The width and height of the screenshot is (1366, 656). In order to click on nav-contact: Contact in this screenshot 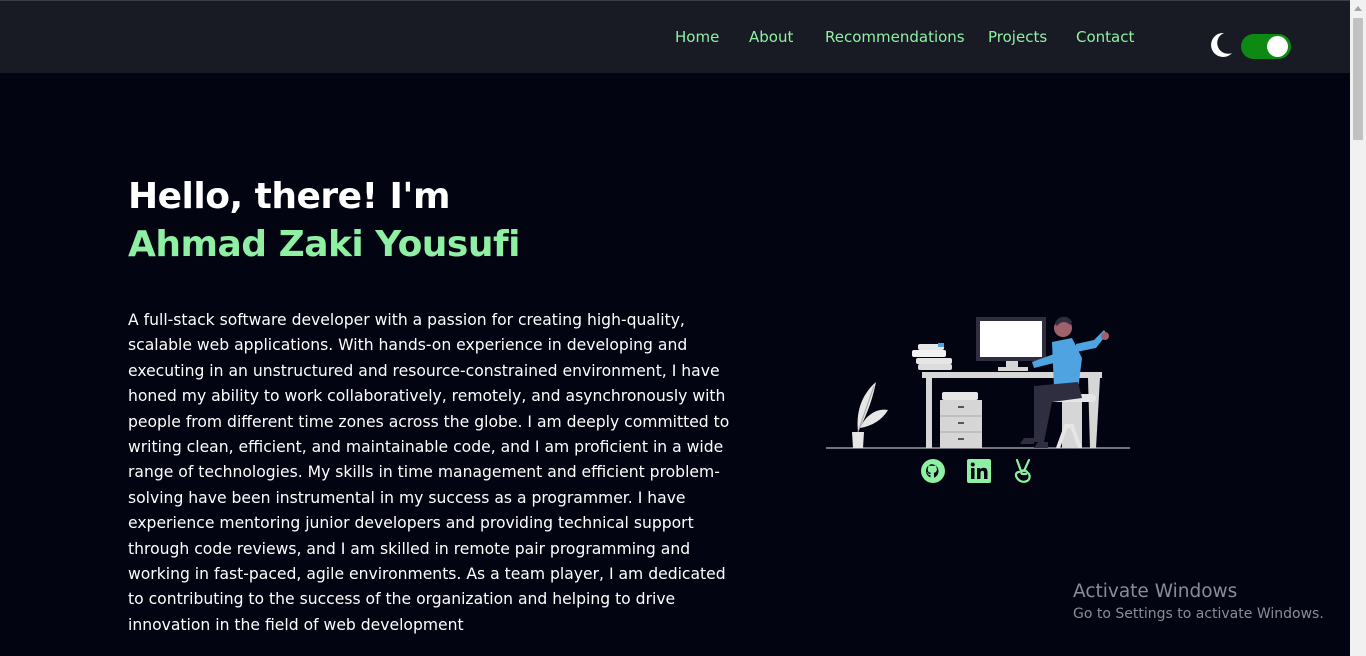, I will do `click(1105, 37)`.